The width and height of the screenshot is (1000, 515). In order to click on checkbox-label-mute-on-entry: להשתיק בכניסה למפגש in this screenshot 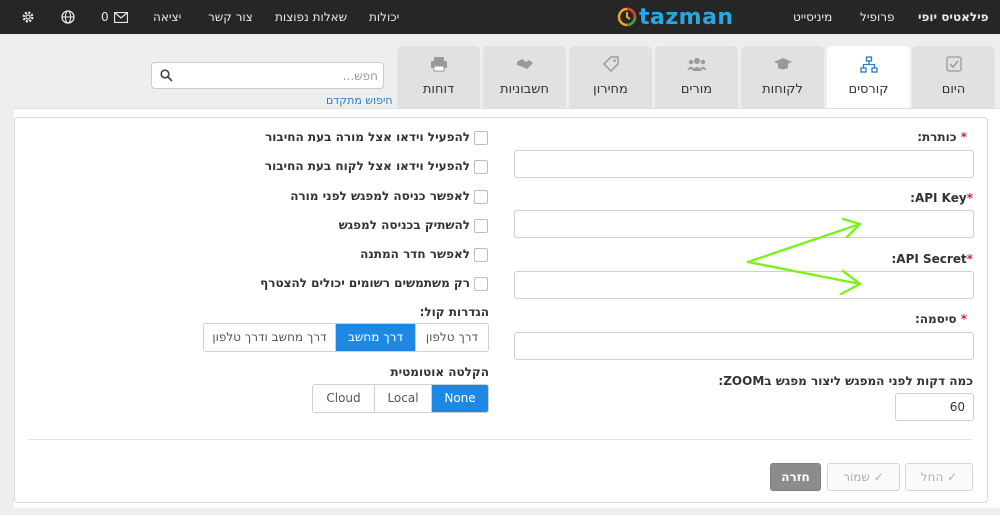, I will do `click(404, 225)`.